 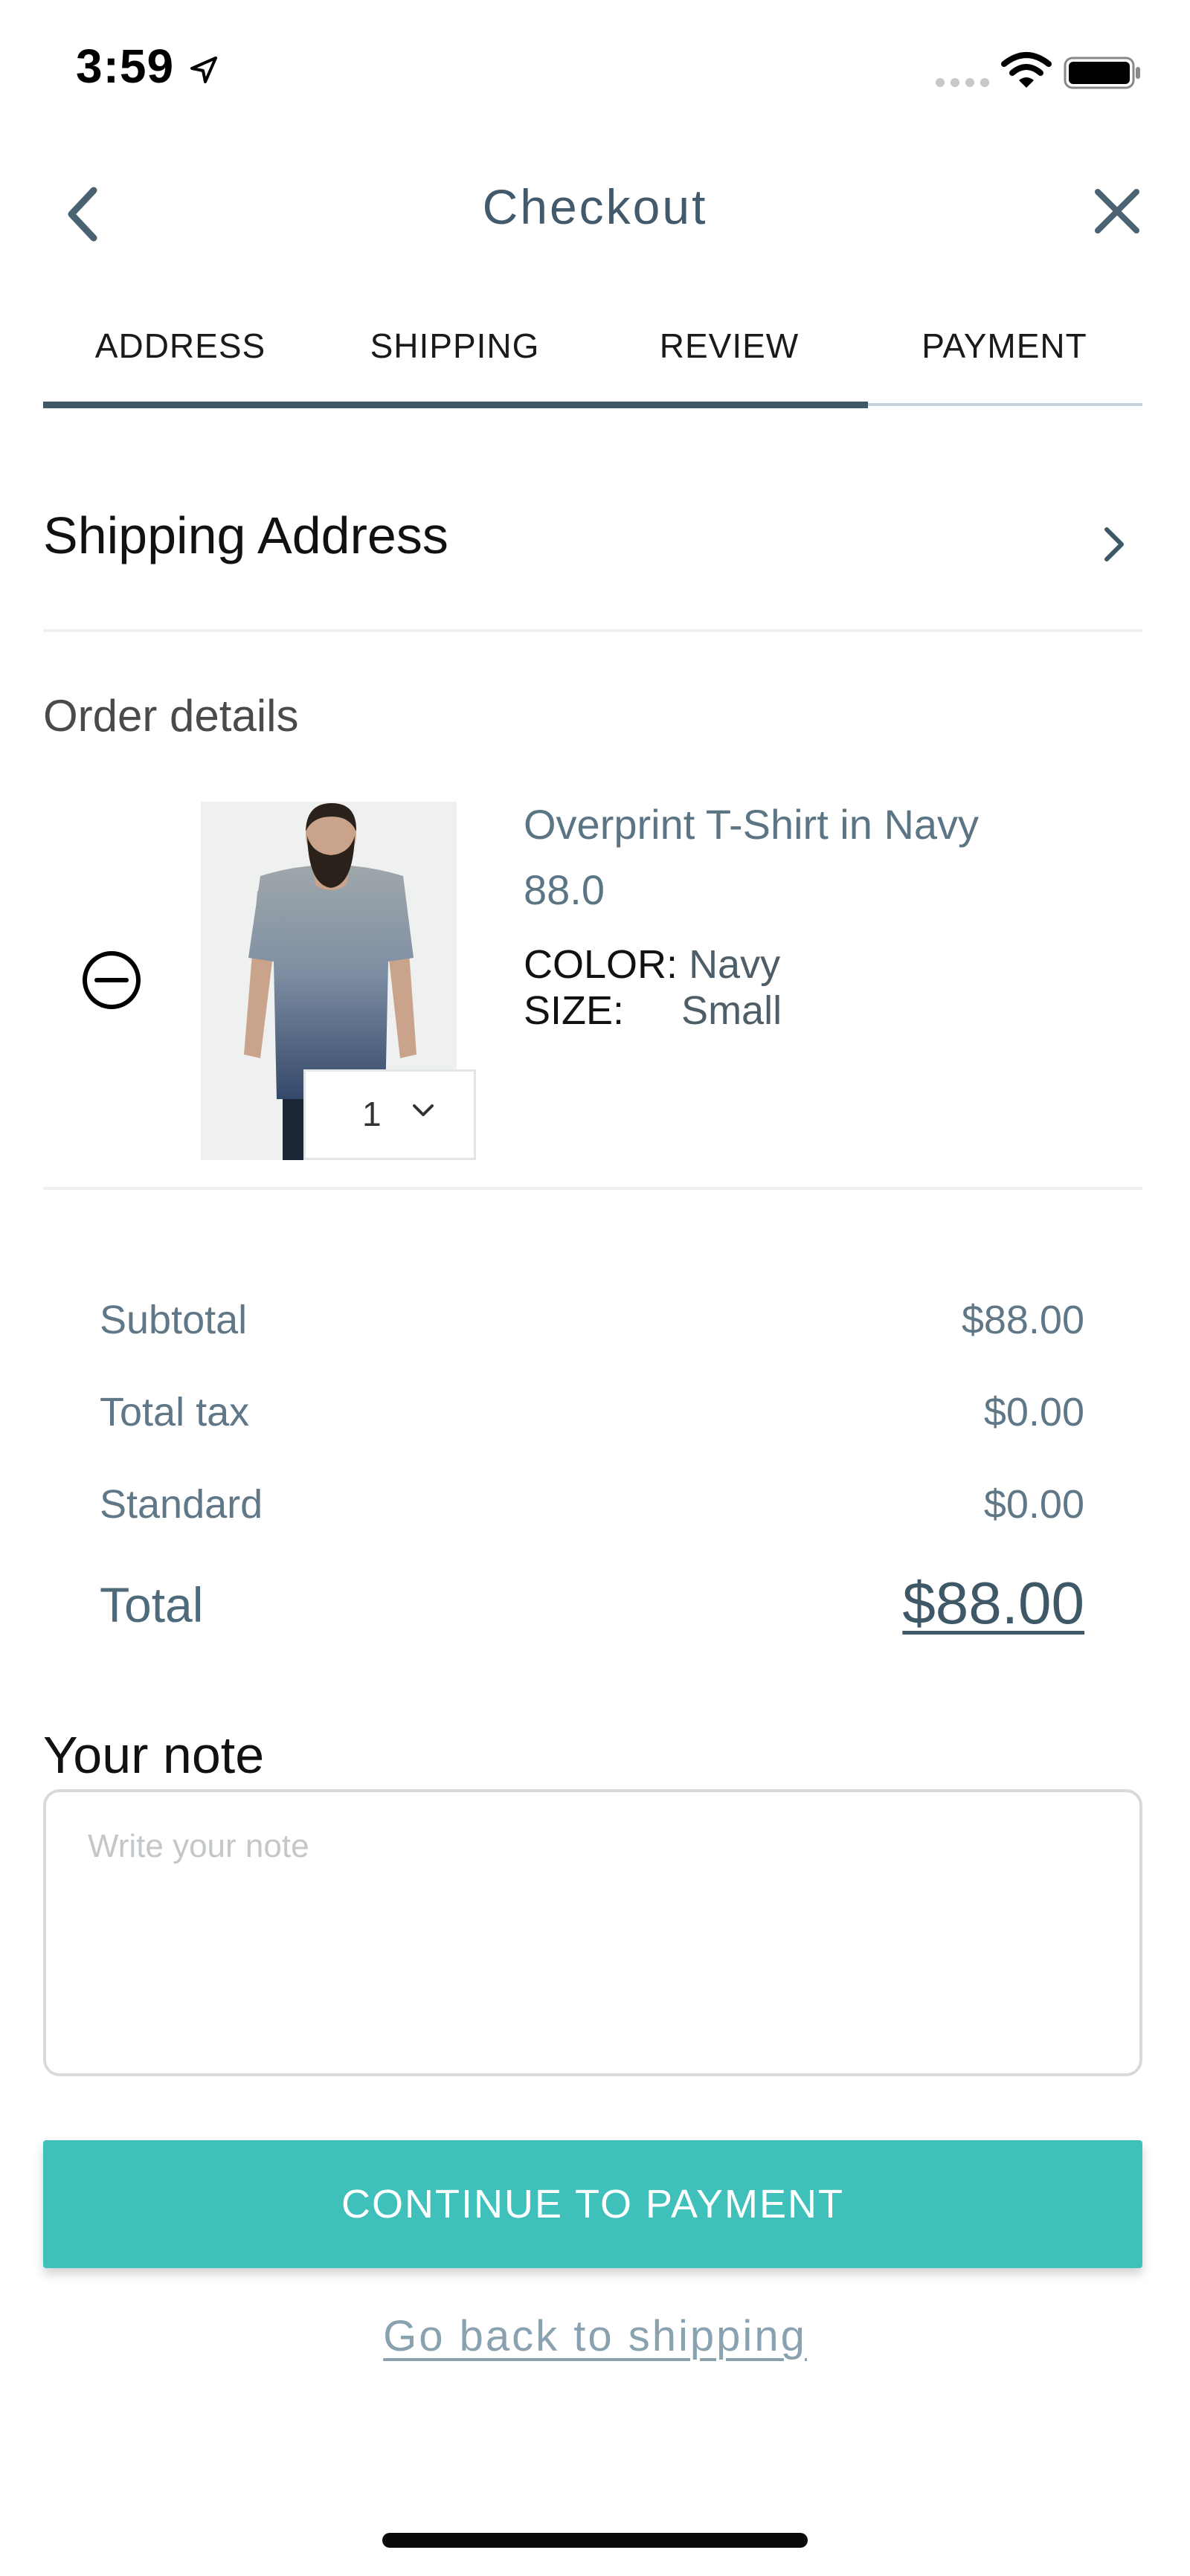 What do you see at coordinates (653, 1011) in the screenshot?
I see `size-attribute: SIZE: Small` at bounding box center [653, 1011].